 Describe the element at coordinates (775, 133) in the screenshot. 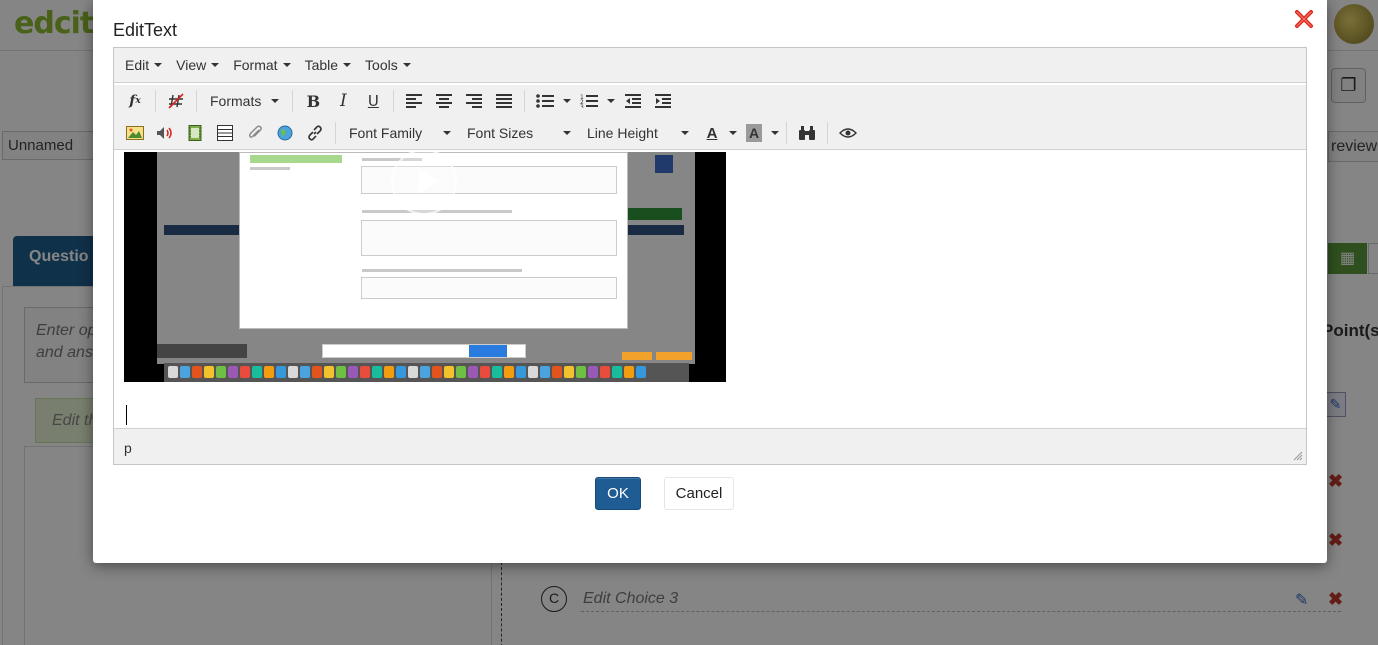

I see `background-color-options-icon` at that location.